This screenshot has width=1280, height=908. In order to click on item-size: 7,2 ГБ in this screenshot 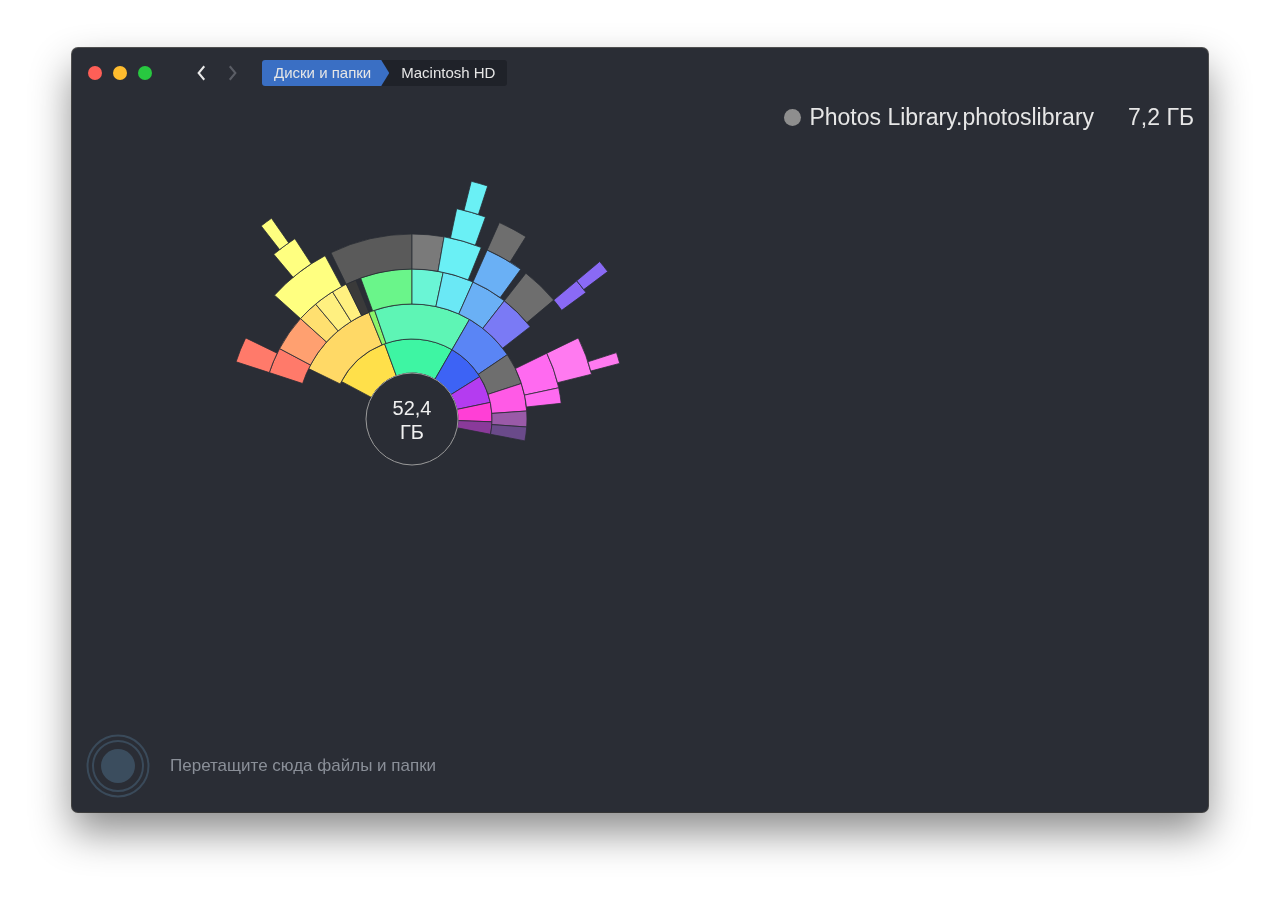, I will do `click(1161, 117)`.